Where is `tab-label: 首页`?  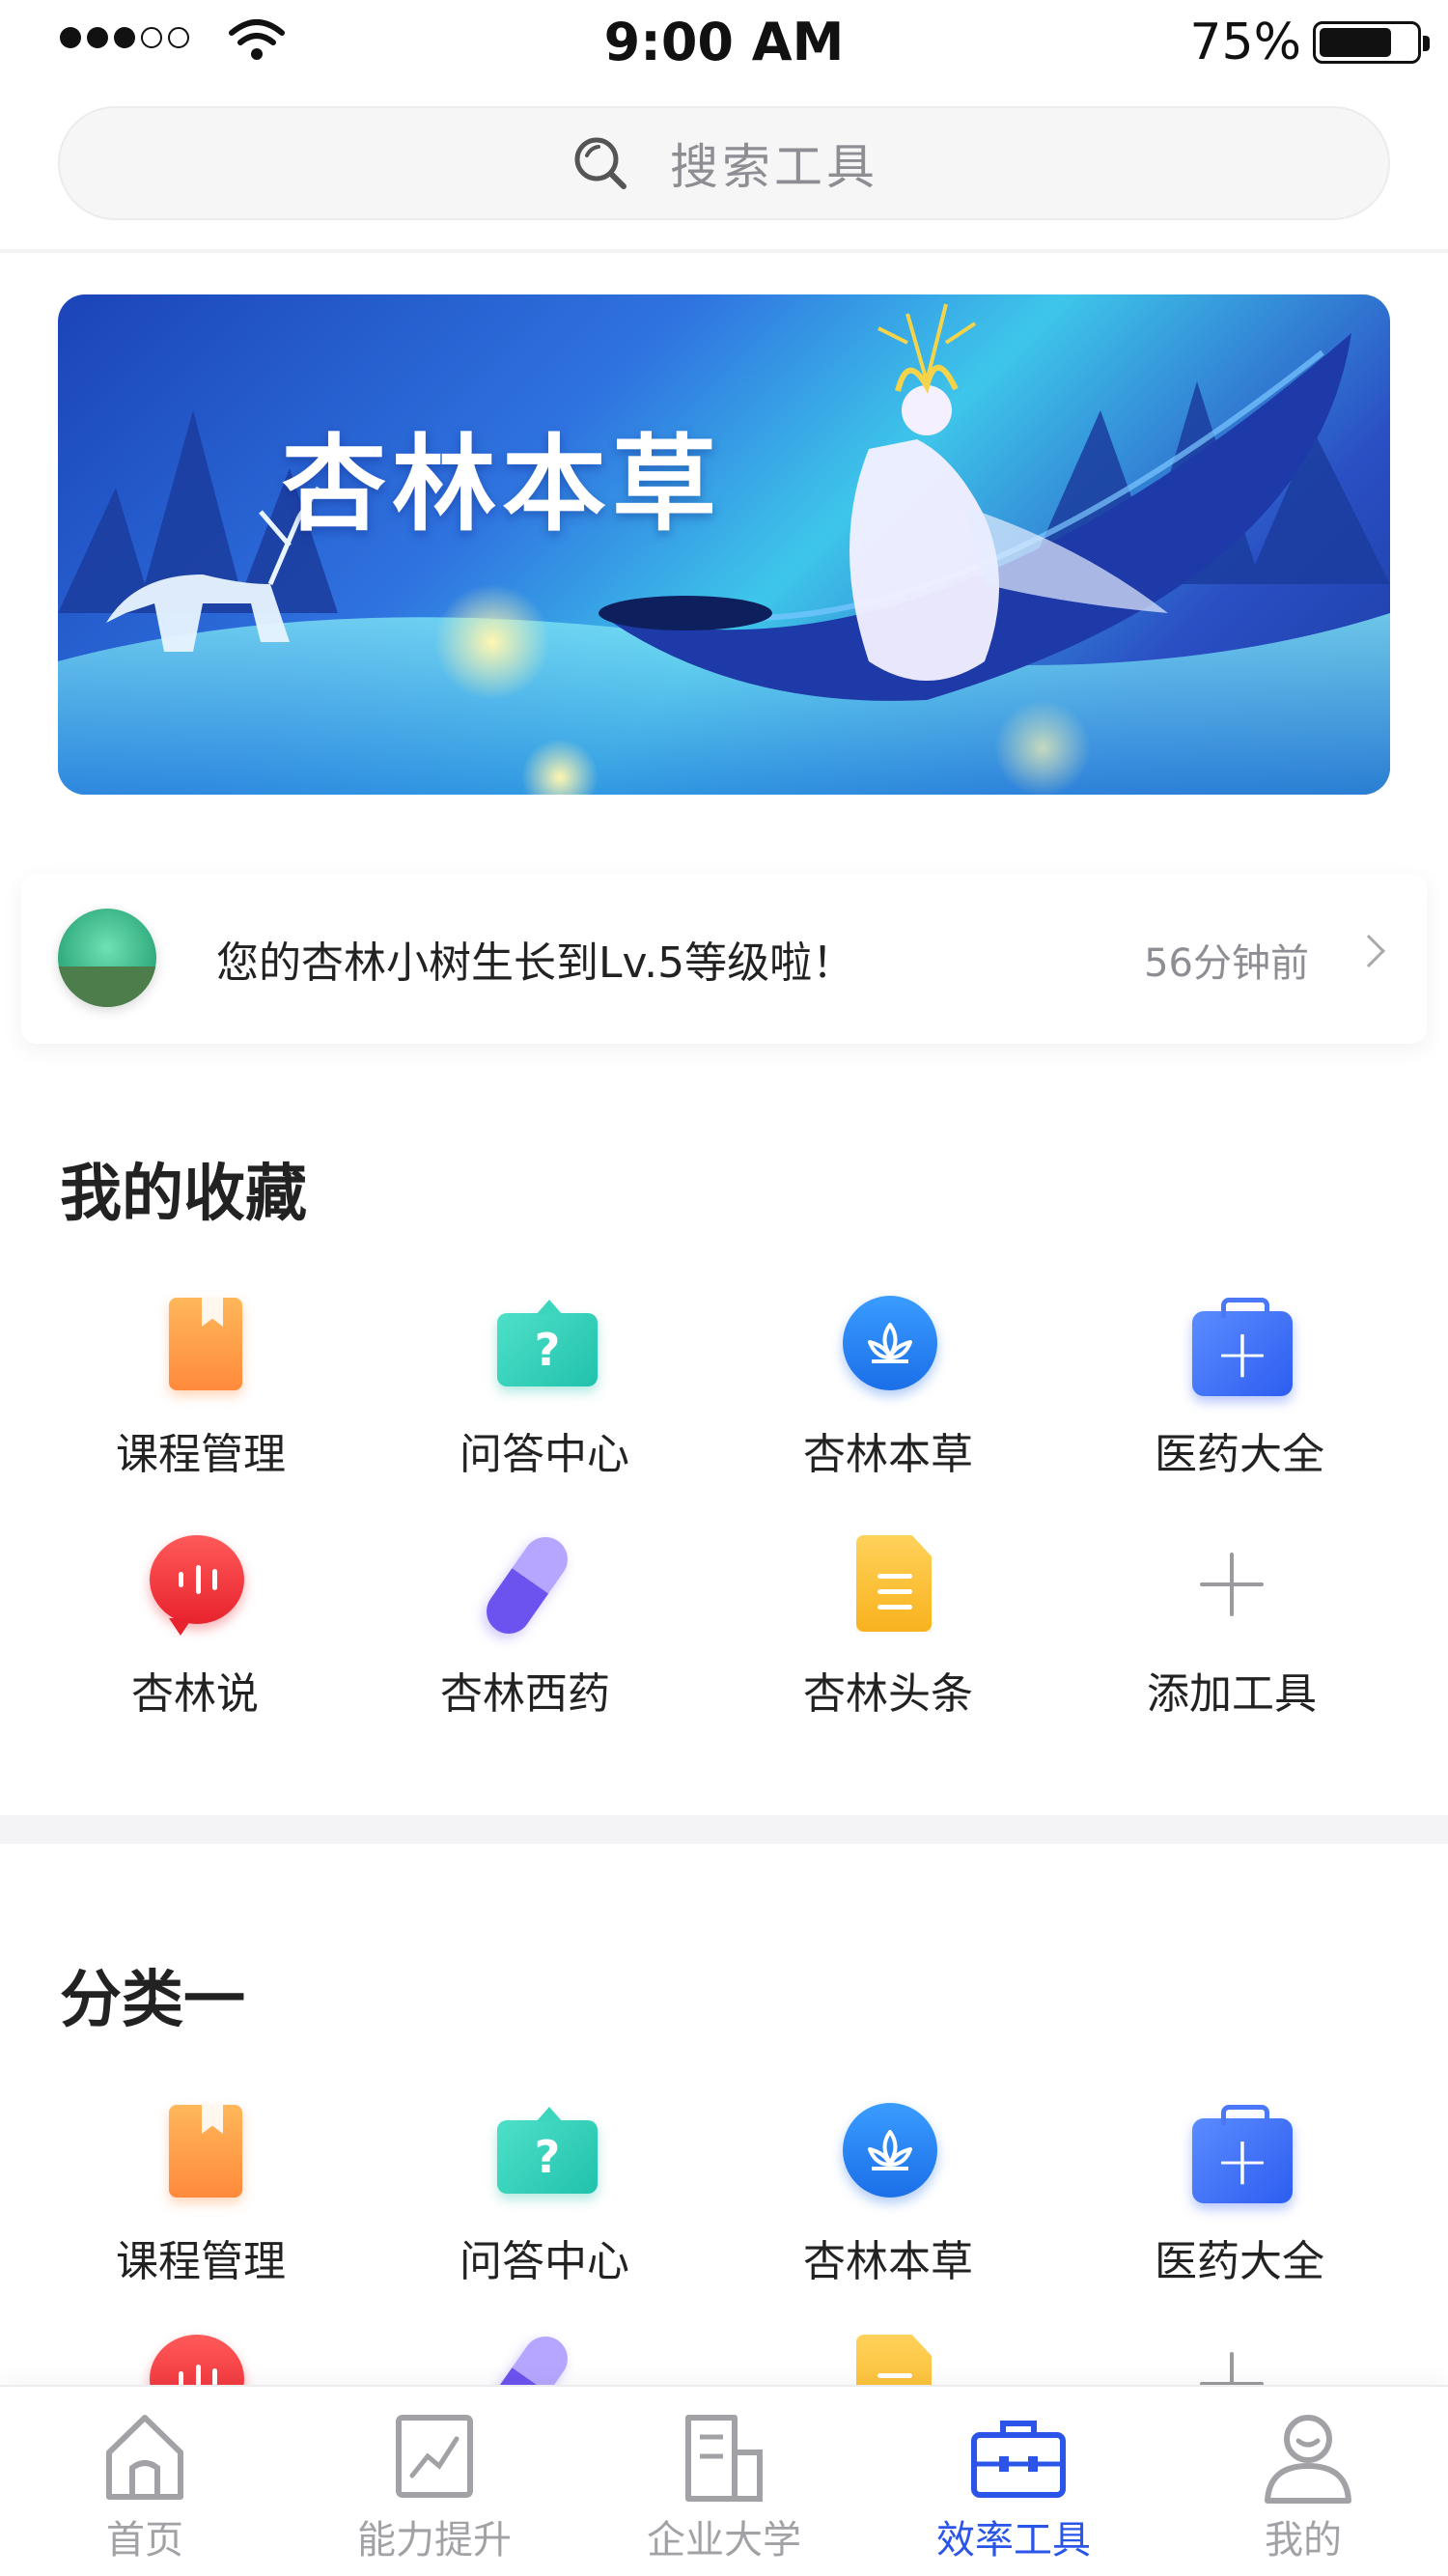
tab-label: 首页 is located at coordinates (145, 2540).